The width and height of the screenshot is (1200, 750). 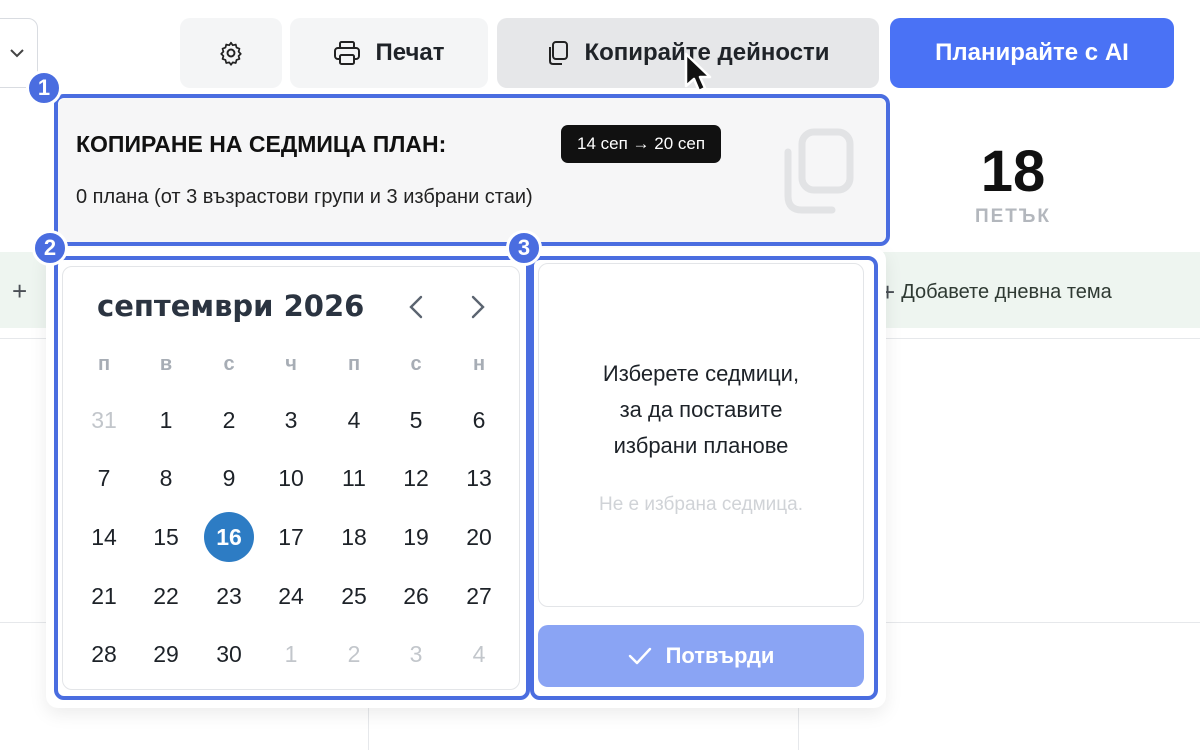 What do you see at coordinates (104, 420) in the screenshot?
I see `calendar-day: 31` at bounding box center [104, 420].